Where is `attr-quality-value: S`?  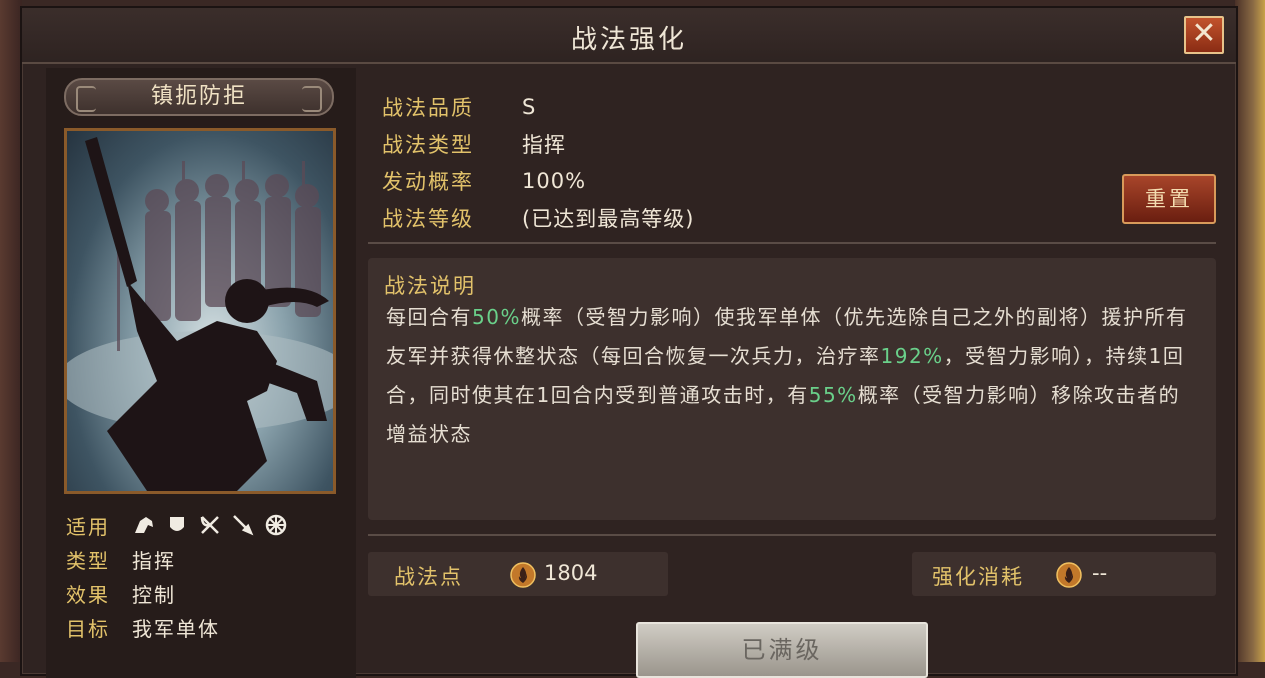
attr-quality-value: S is located at coordinates (529, 106).